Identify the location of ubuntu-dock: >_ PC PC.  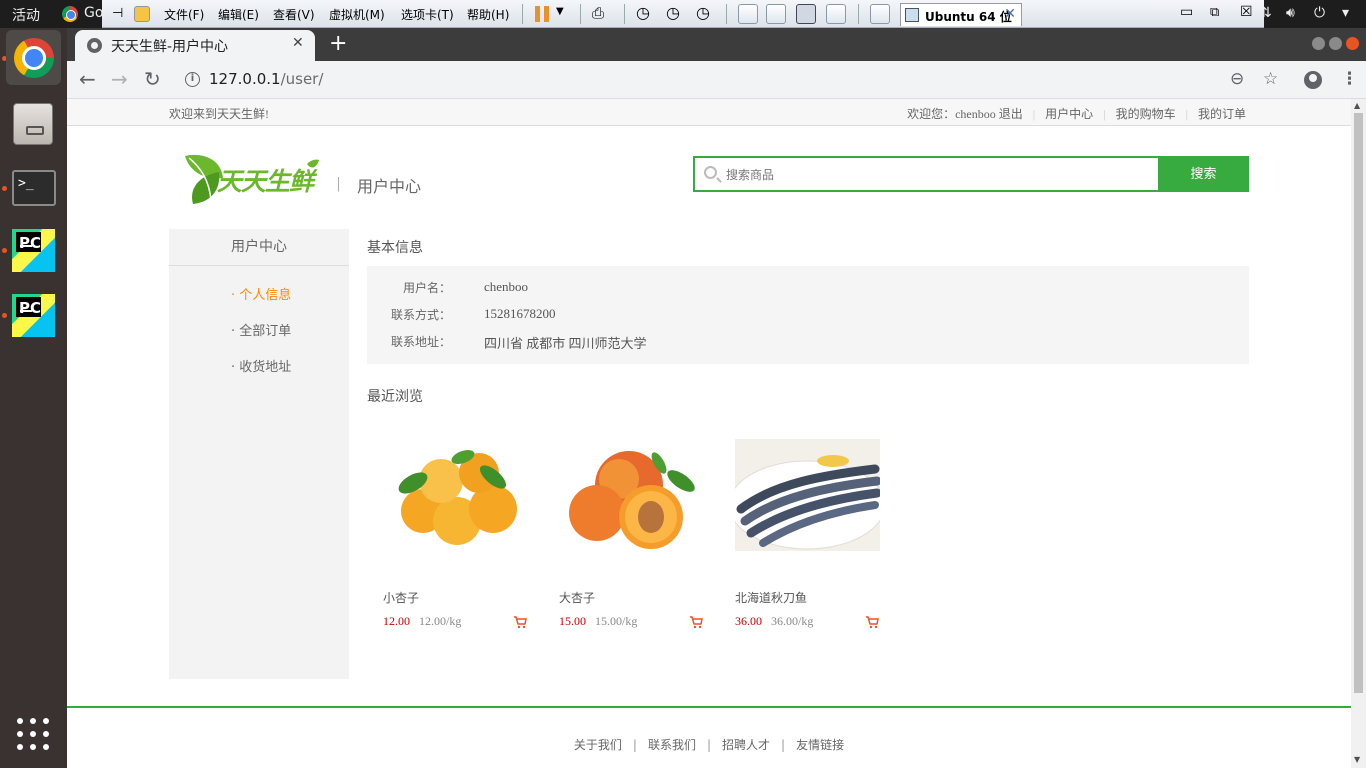
(33, 398).